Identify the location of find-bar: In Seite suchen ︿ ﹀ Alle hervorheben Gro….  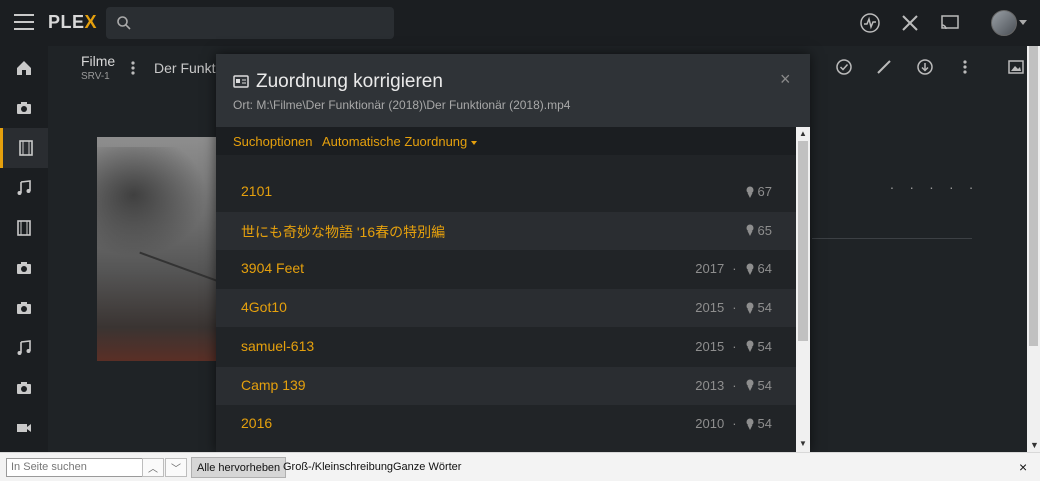
(520, 466).